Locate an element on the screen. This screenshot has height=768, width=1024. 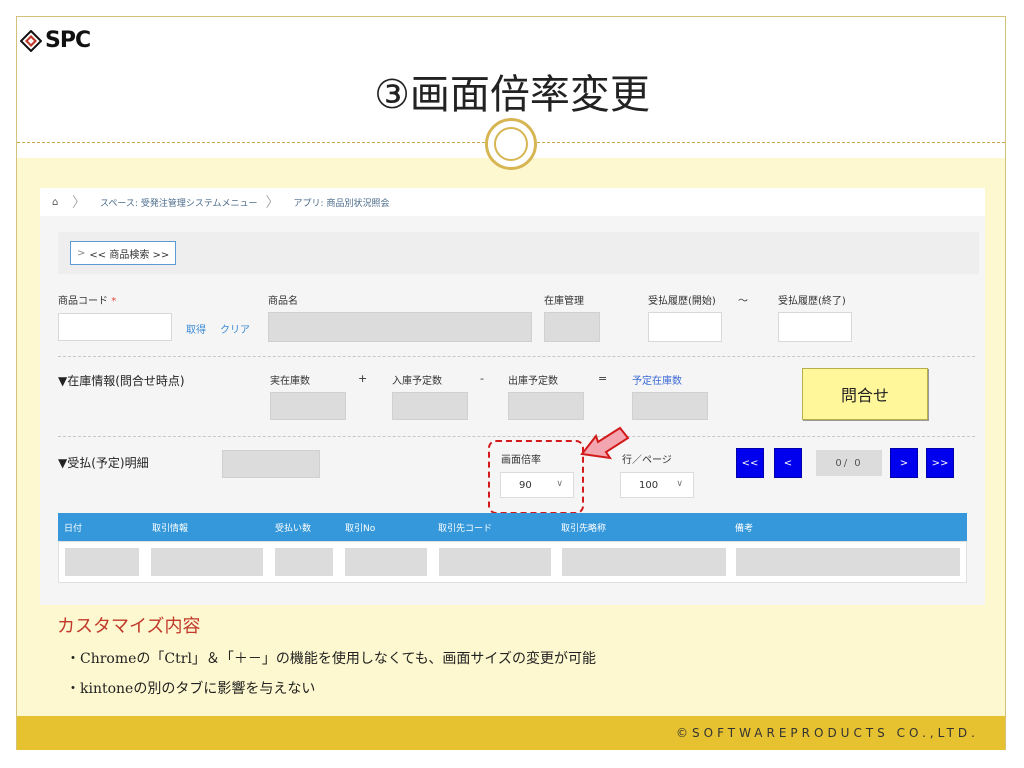
search-panel: > << 商品検索 >> is located at coordinates (518, 253).